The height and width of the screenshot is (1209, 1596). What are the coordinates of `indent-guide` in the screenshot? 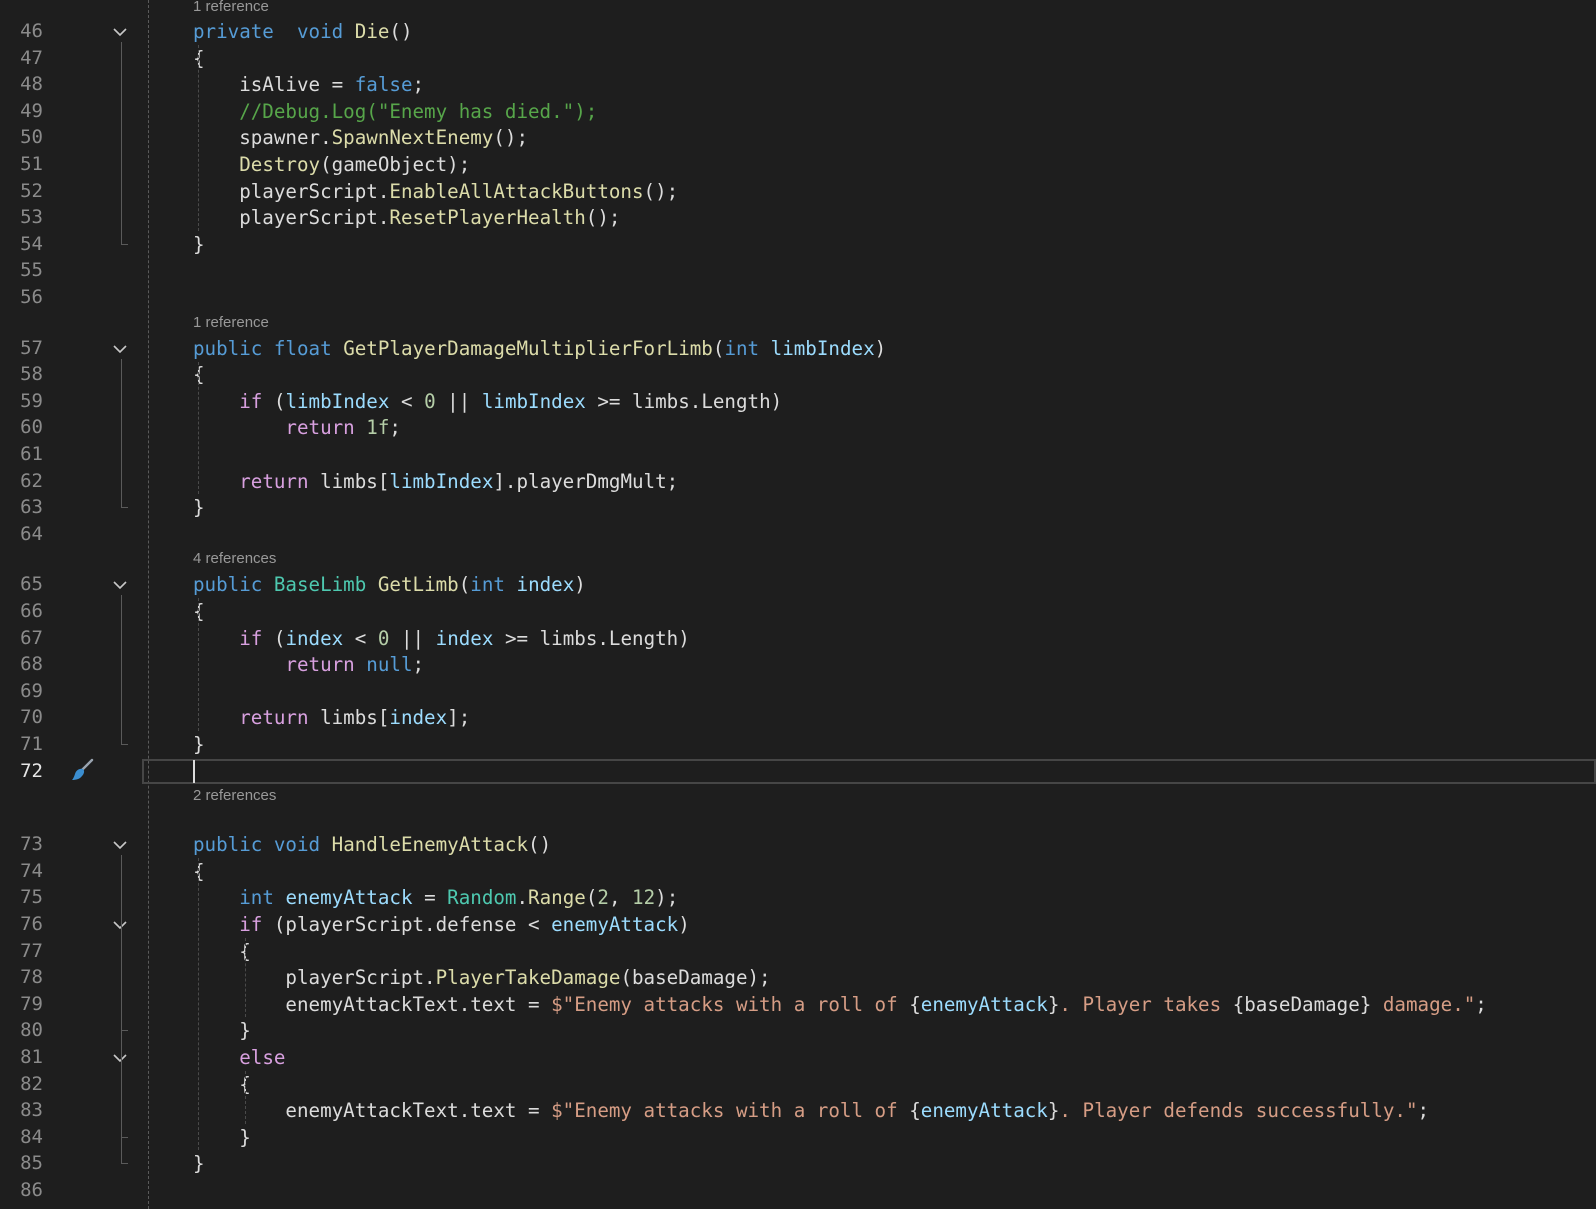 It's located at (245, 978).